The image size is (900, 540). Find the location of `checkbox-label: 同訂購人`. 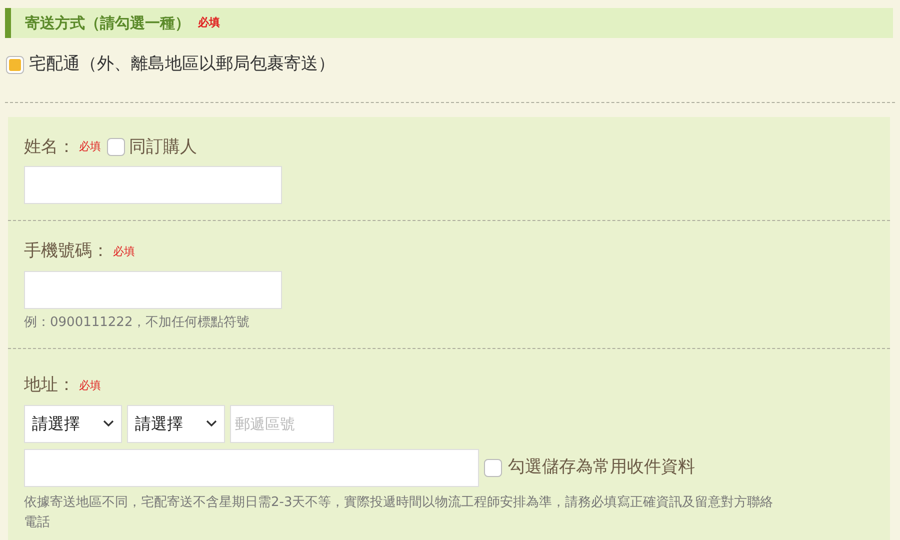

checkbox-label: 同訂購人 is located at coordinates (163, 147).